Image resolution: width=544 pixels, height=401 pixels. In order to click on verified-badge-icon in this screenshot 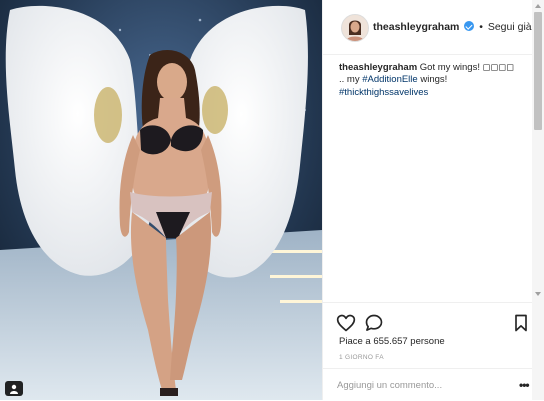, I will do `click(469, 26)`.